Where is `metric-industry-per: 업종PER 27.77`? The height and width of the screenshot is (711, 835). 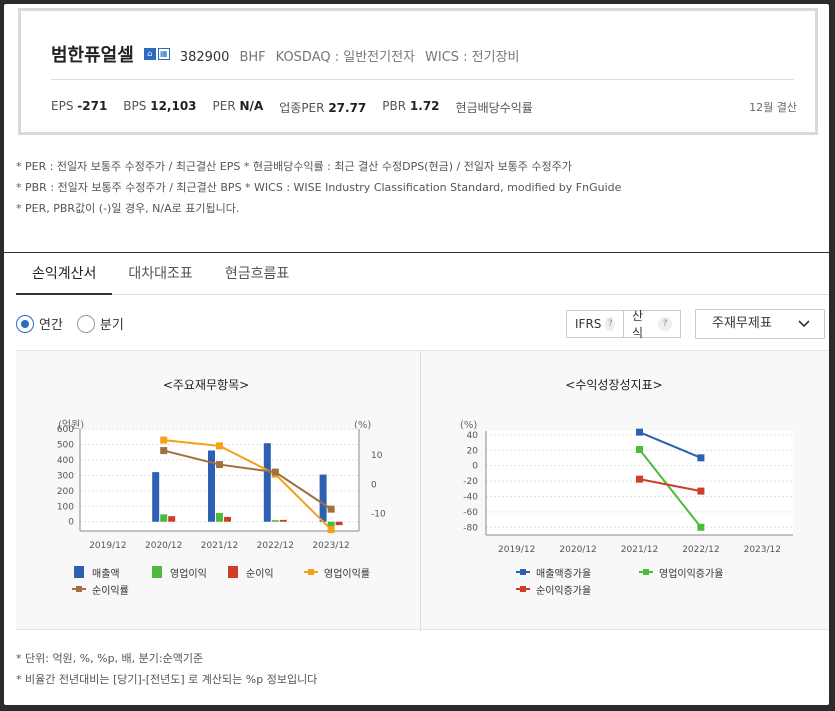 metric-industry-per: 업종PER 27.77 is located at coordinates (323, 108).